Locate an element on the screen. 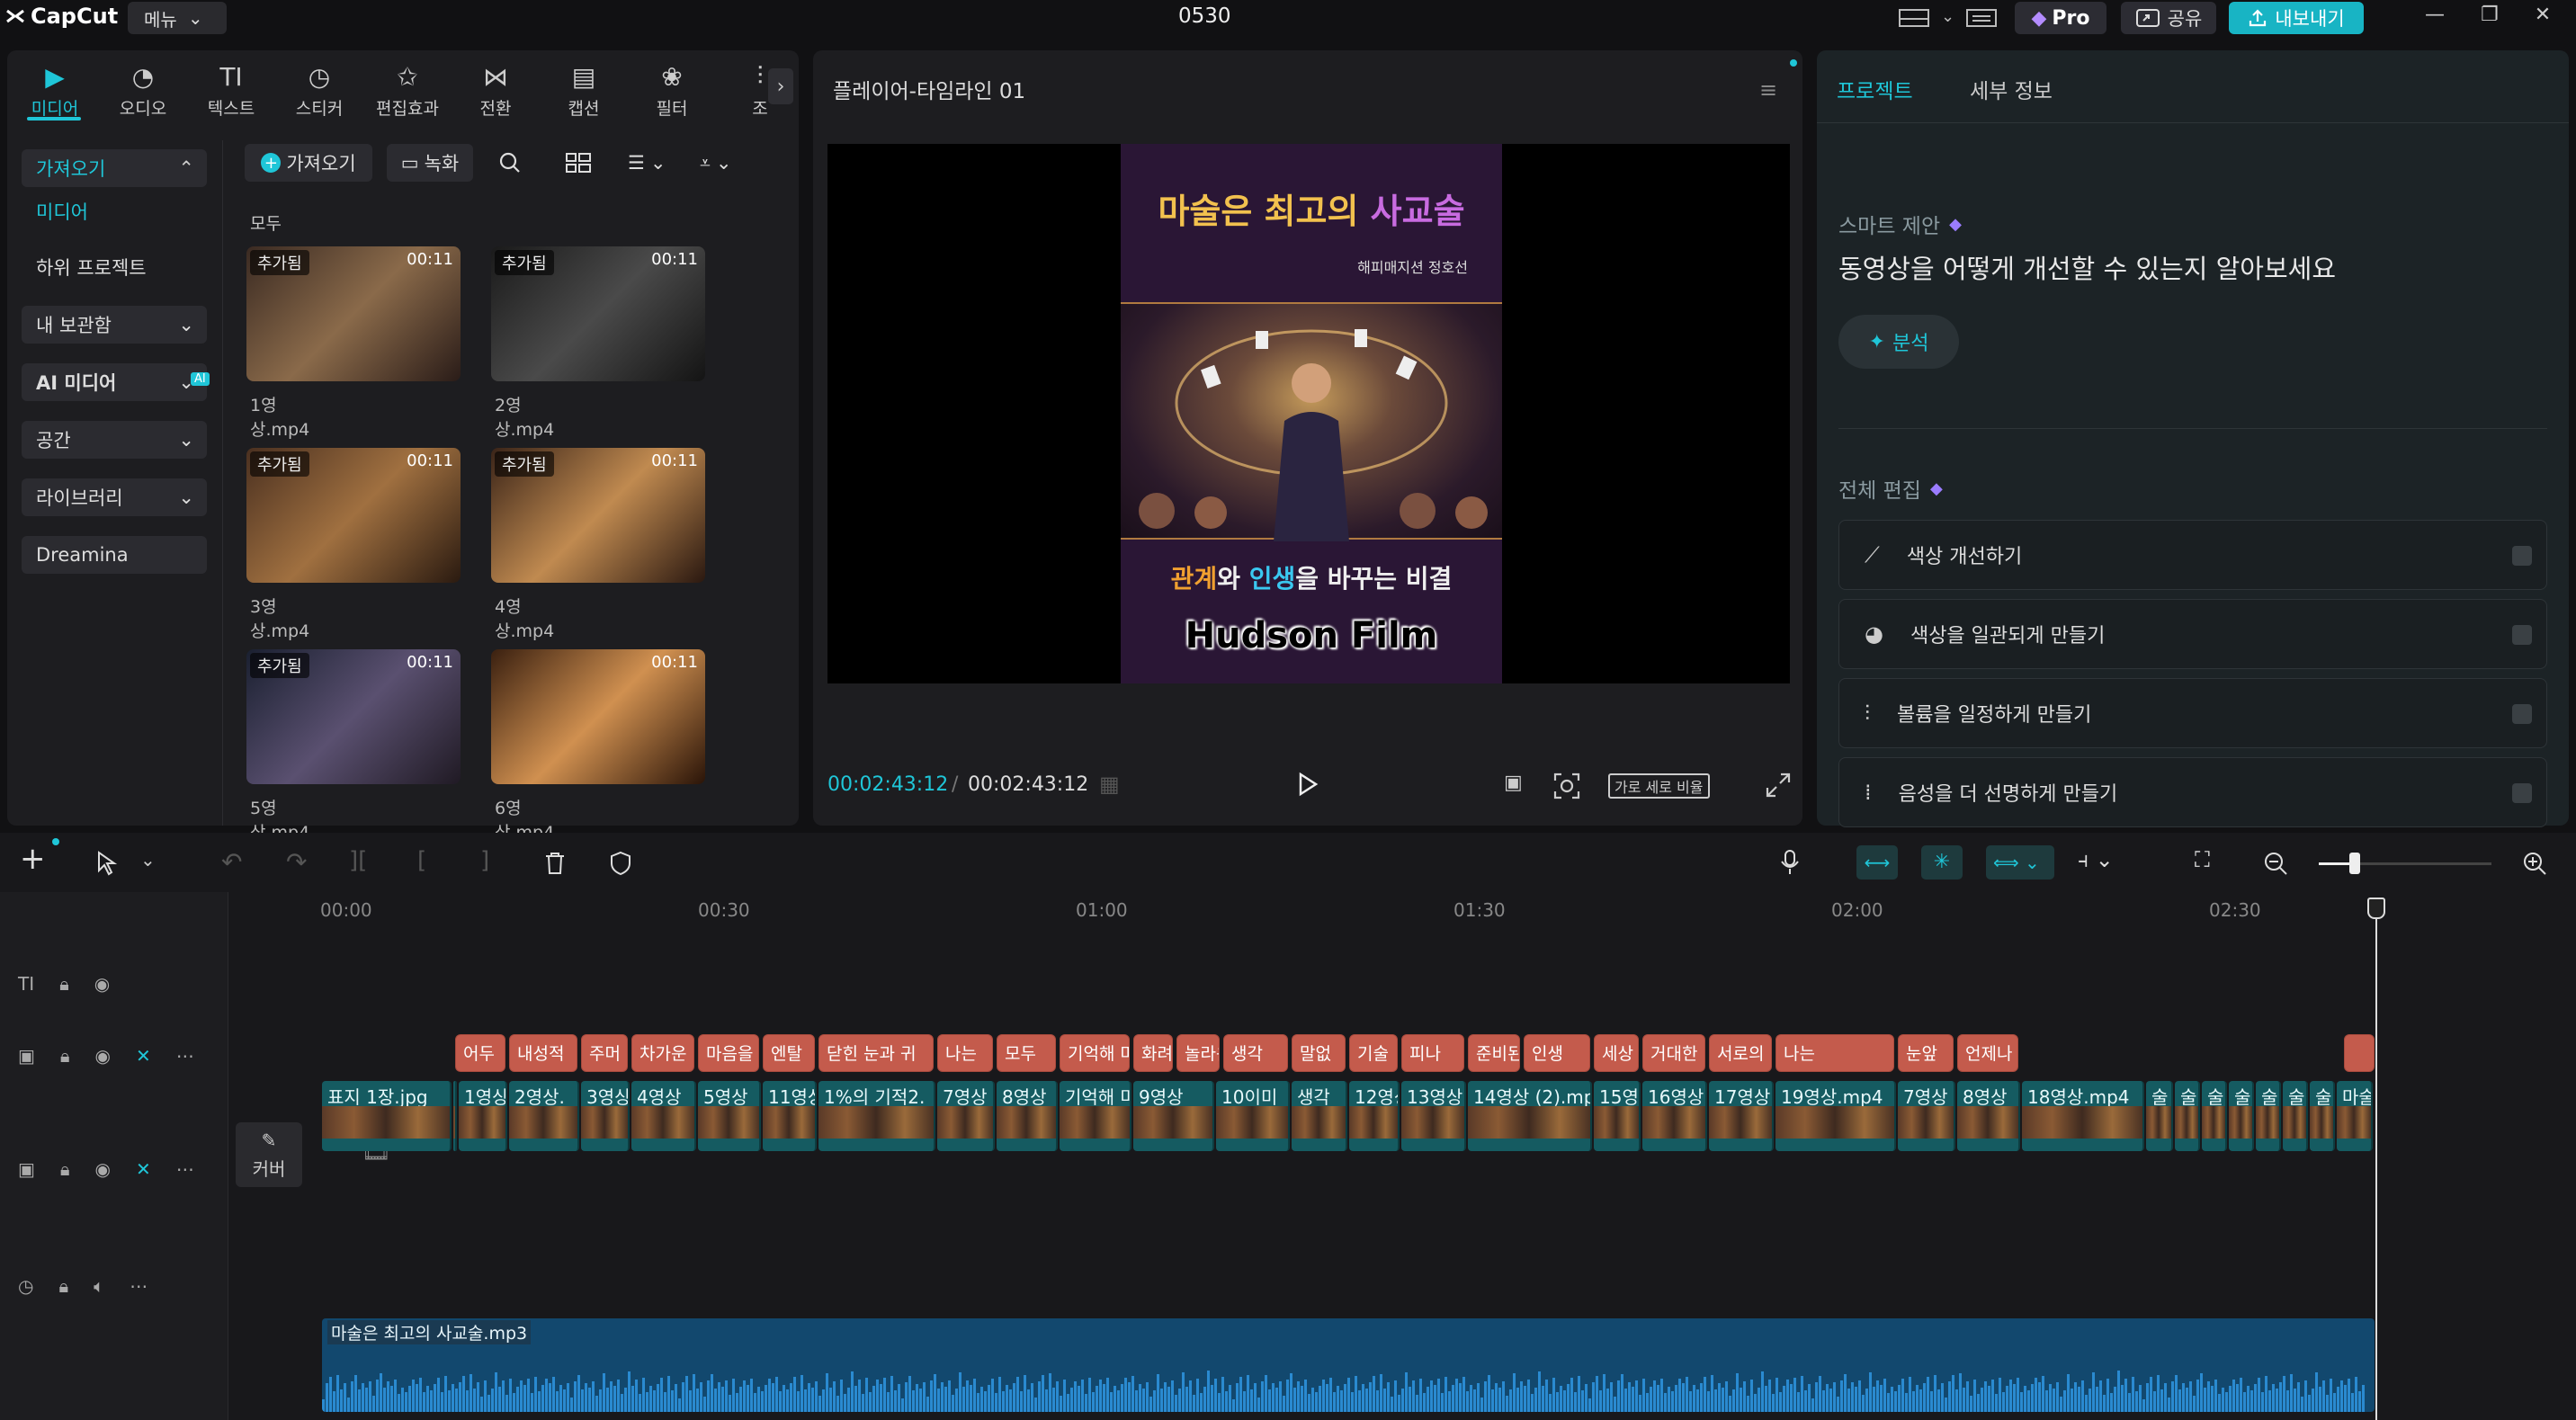 The height and width of the screenshot is (1420, 2576). tab-sticker: ◷ 스티커 is located at coordinates (319, 90).